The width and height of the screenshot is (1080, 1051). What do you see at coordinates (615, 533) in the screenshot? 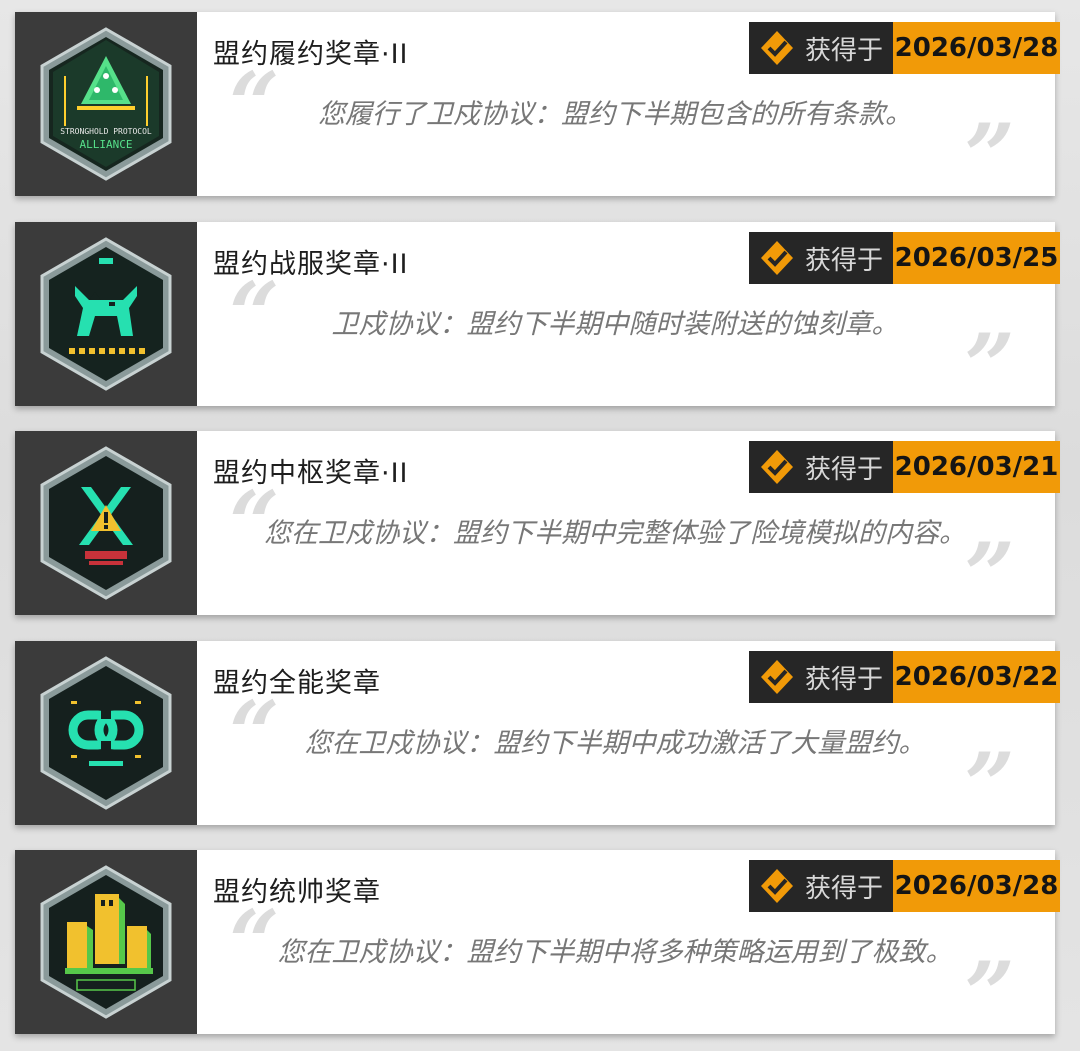
I see `medal-description: 您在卫戍协议：盟约下半期中完整体验了险境模拟的内容。` at bounding box center [615, 533].